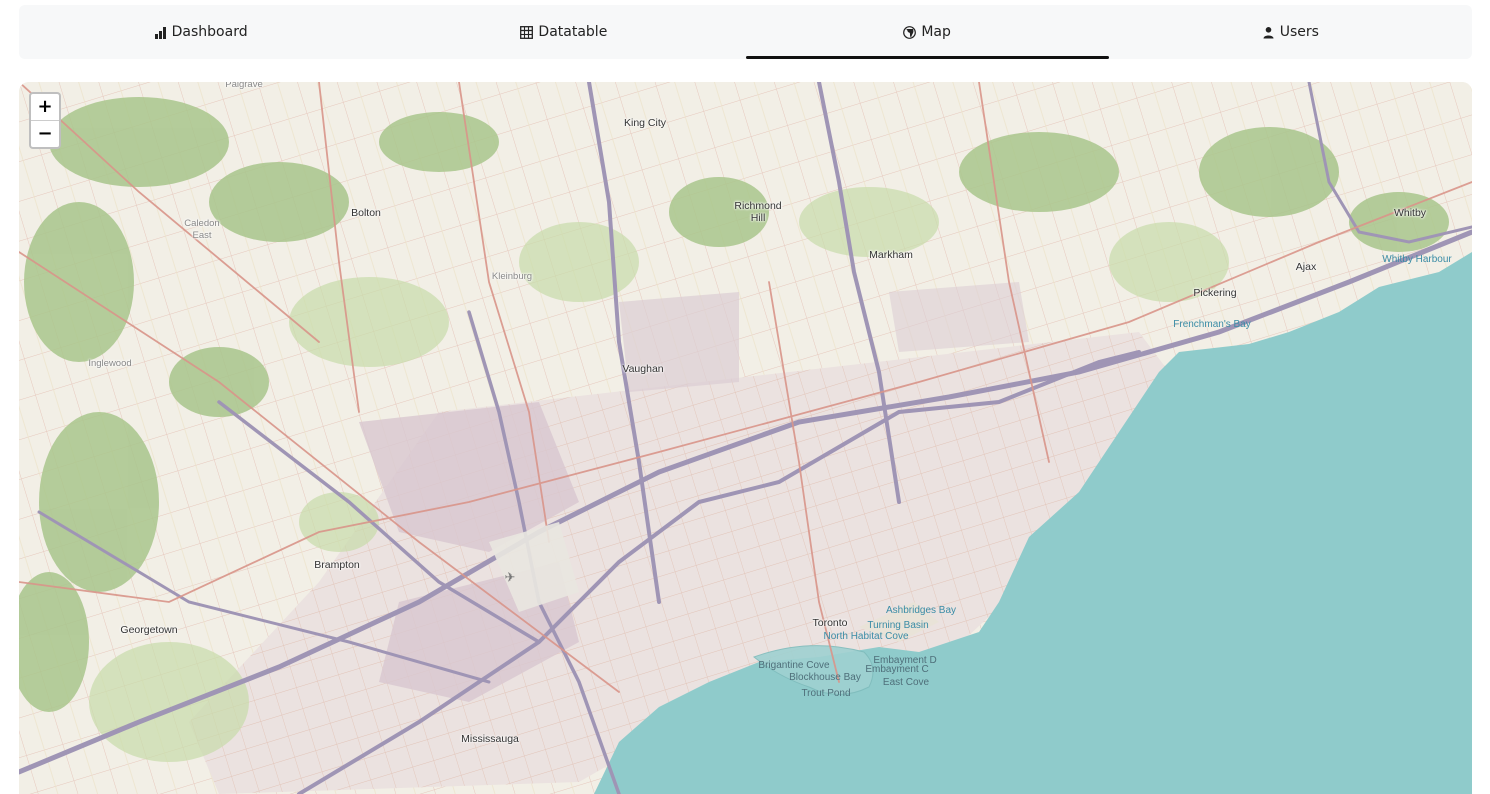 The width and height of the screenshot is (1490, 794). What do you see at coordinates (936, 32) in the screenshot?
I see `tab-label: Map` at bounding box center [936, 32].